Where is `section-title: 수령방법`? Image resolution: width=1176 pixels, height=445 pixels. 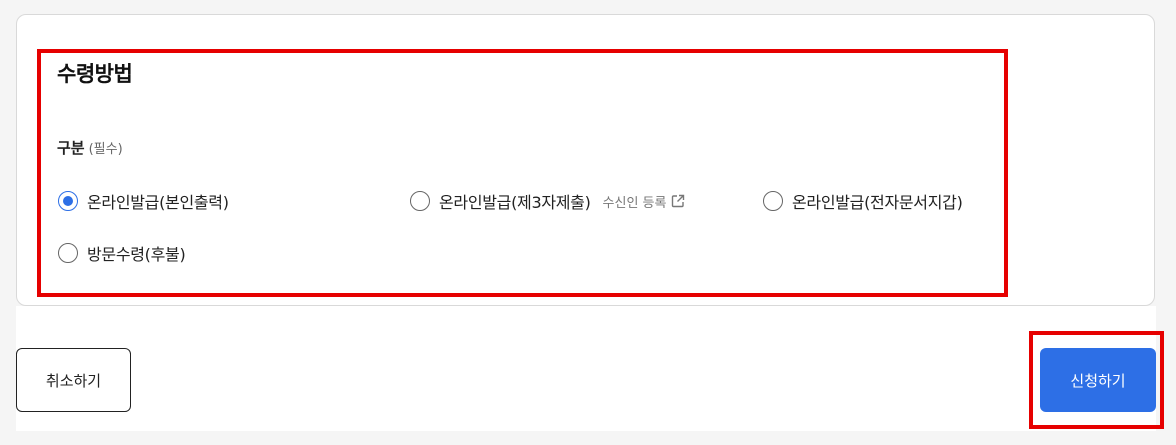 section-title: 수령방법 is located at coordinates (95, 74).